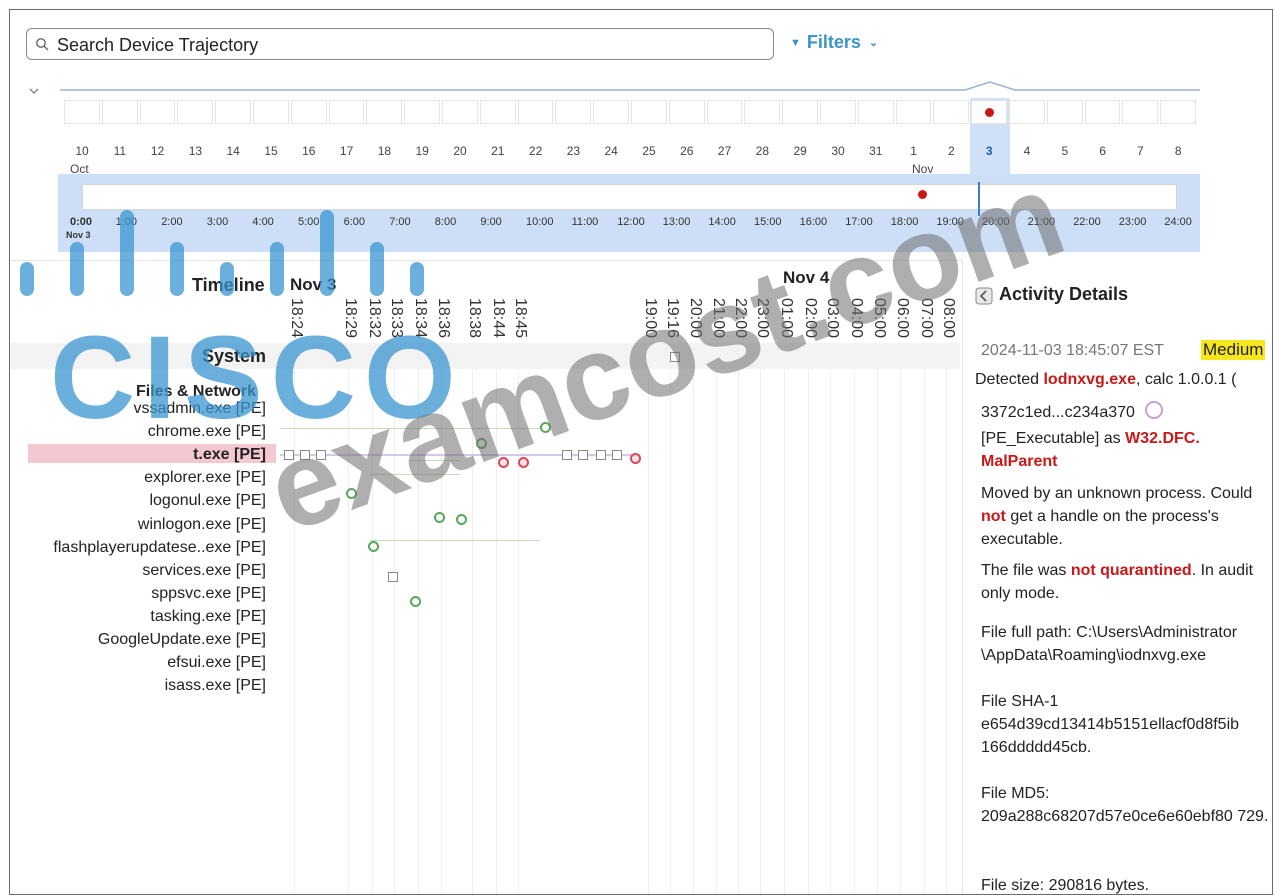 This screenshot has height=895, width=1275. I want to click on day-label: 1, so click(914, 151).